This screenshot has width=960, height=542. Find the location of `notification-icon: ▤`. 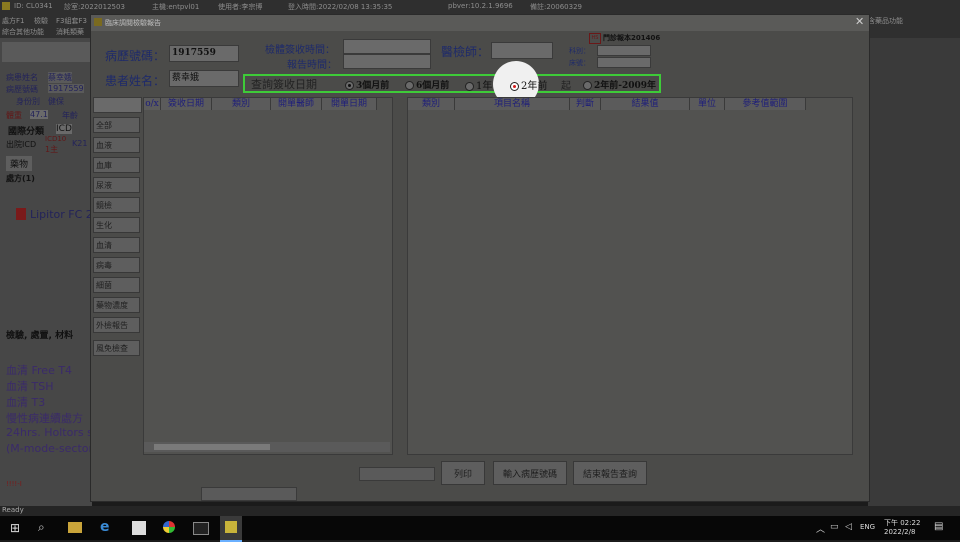

notification-icon: ▤ is located at coordinates (938, 526).